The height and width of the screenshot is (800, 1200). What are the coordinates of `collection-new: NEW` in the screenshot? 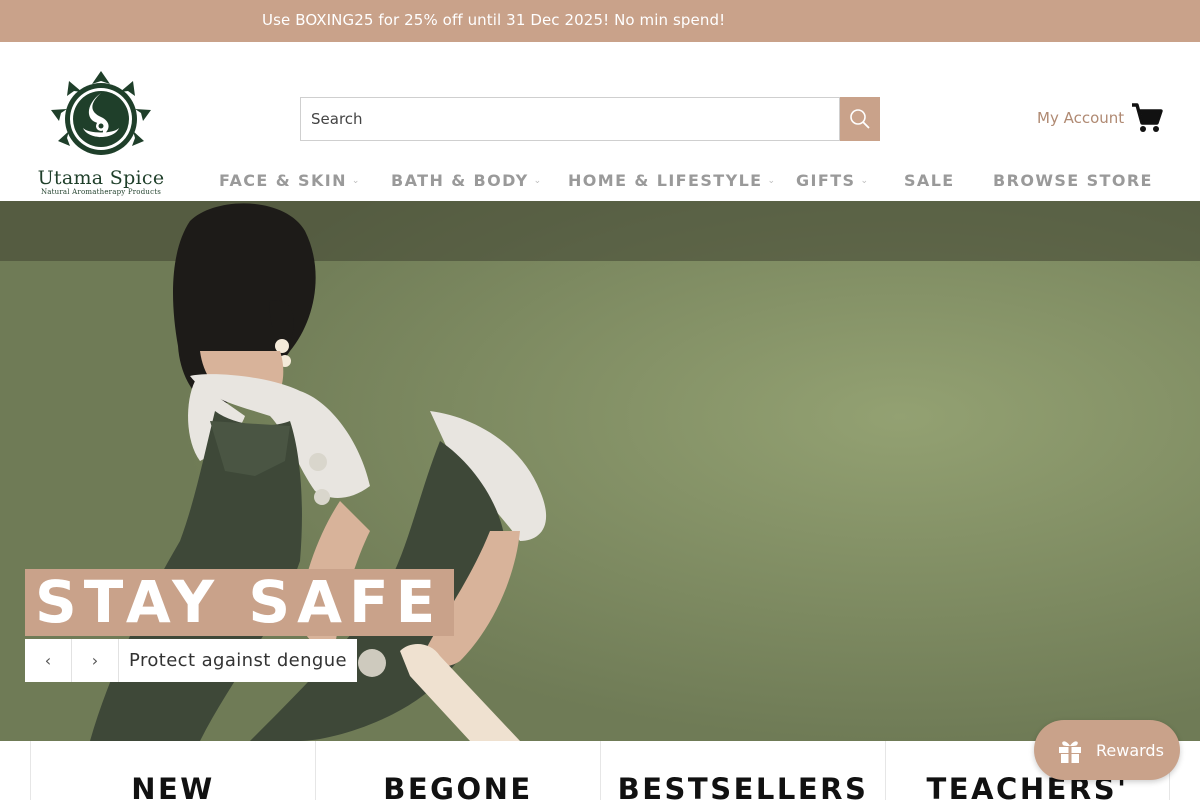 It's located at (172, 770).